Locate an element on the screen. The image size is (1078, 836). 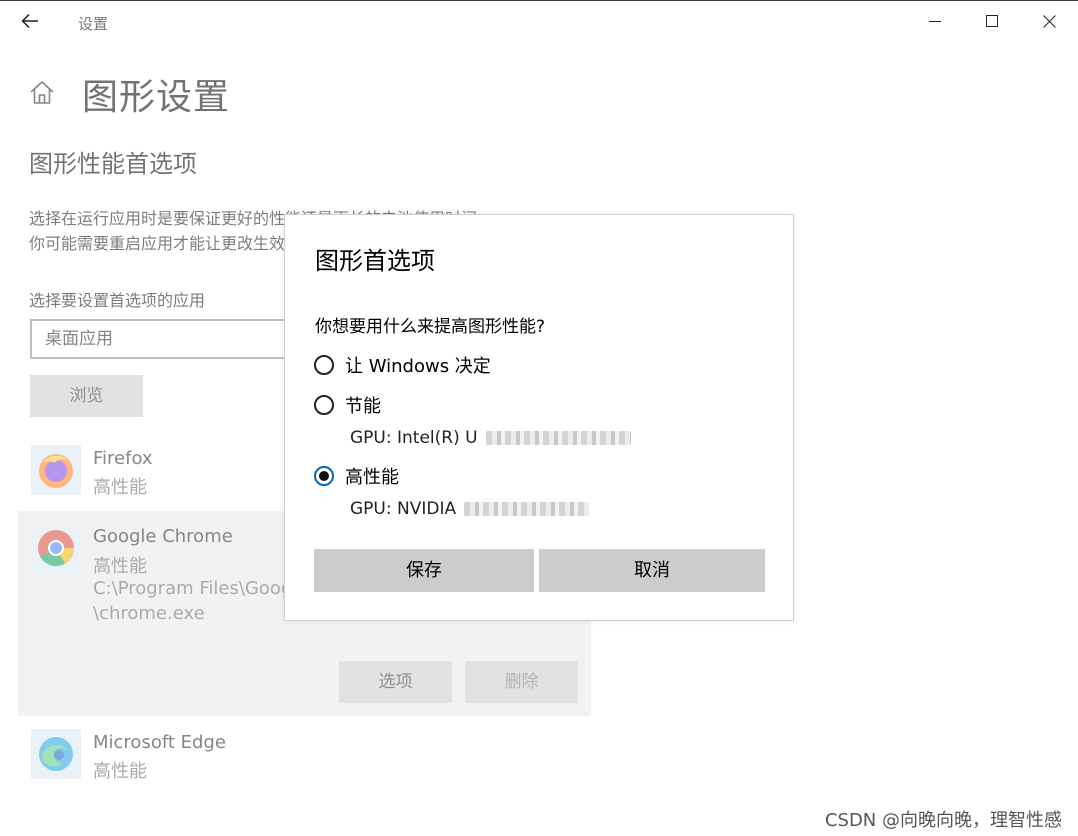
delete-button: 删除 is located at coordinates (521, 682).